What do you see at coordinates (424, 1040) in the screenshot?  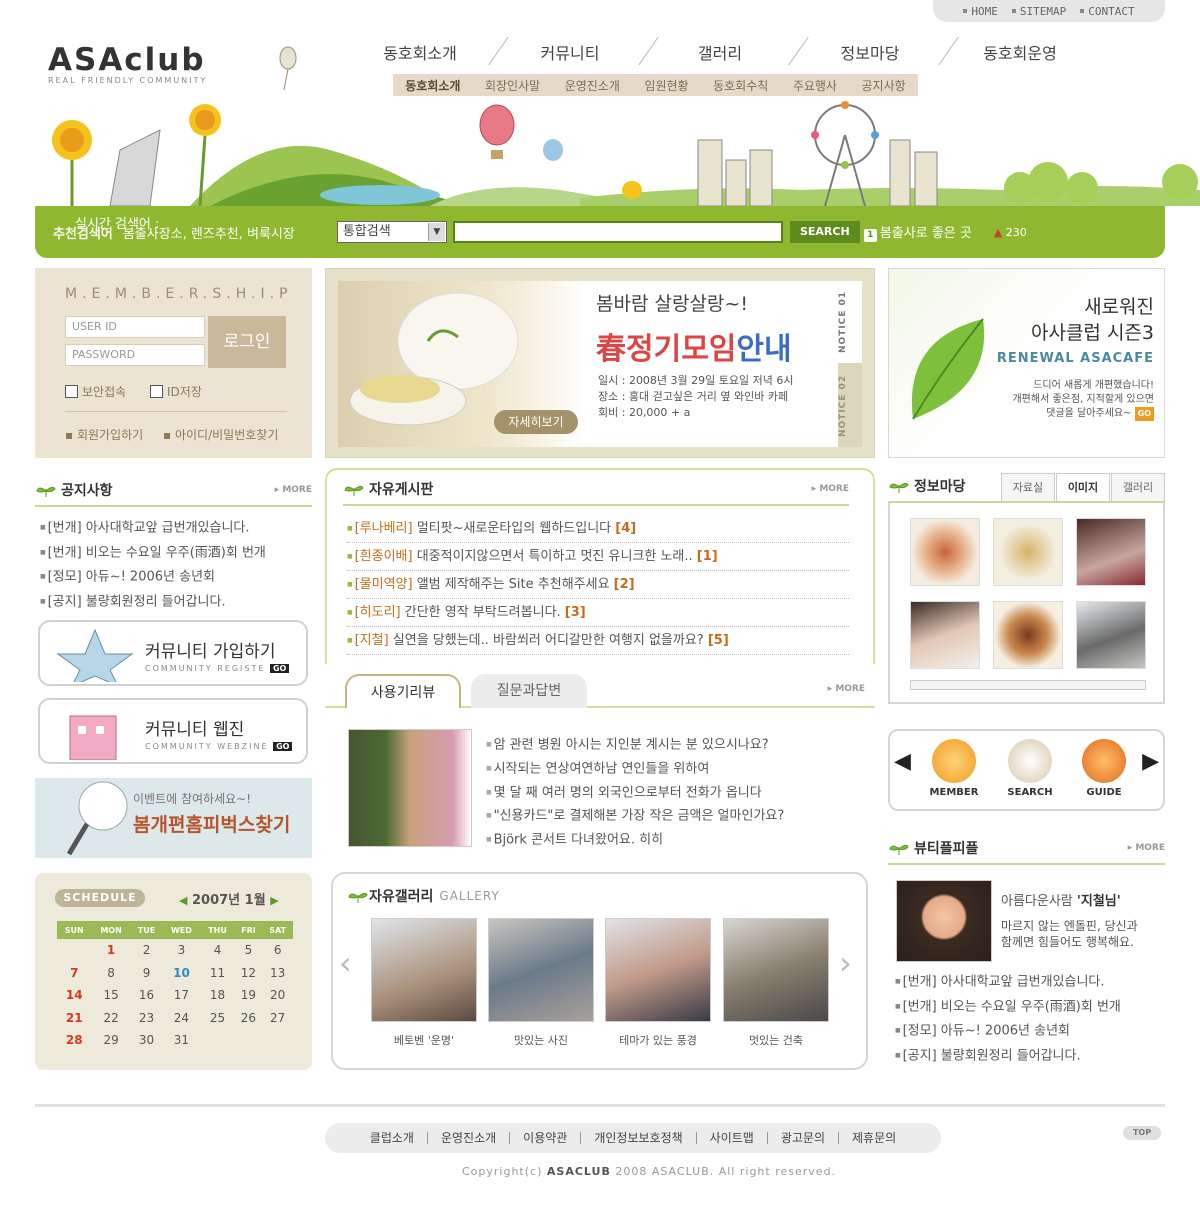 I see `gallery-caption: 베토벤 '운명'` at bounding box center [424, 1040].